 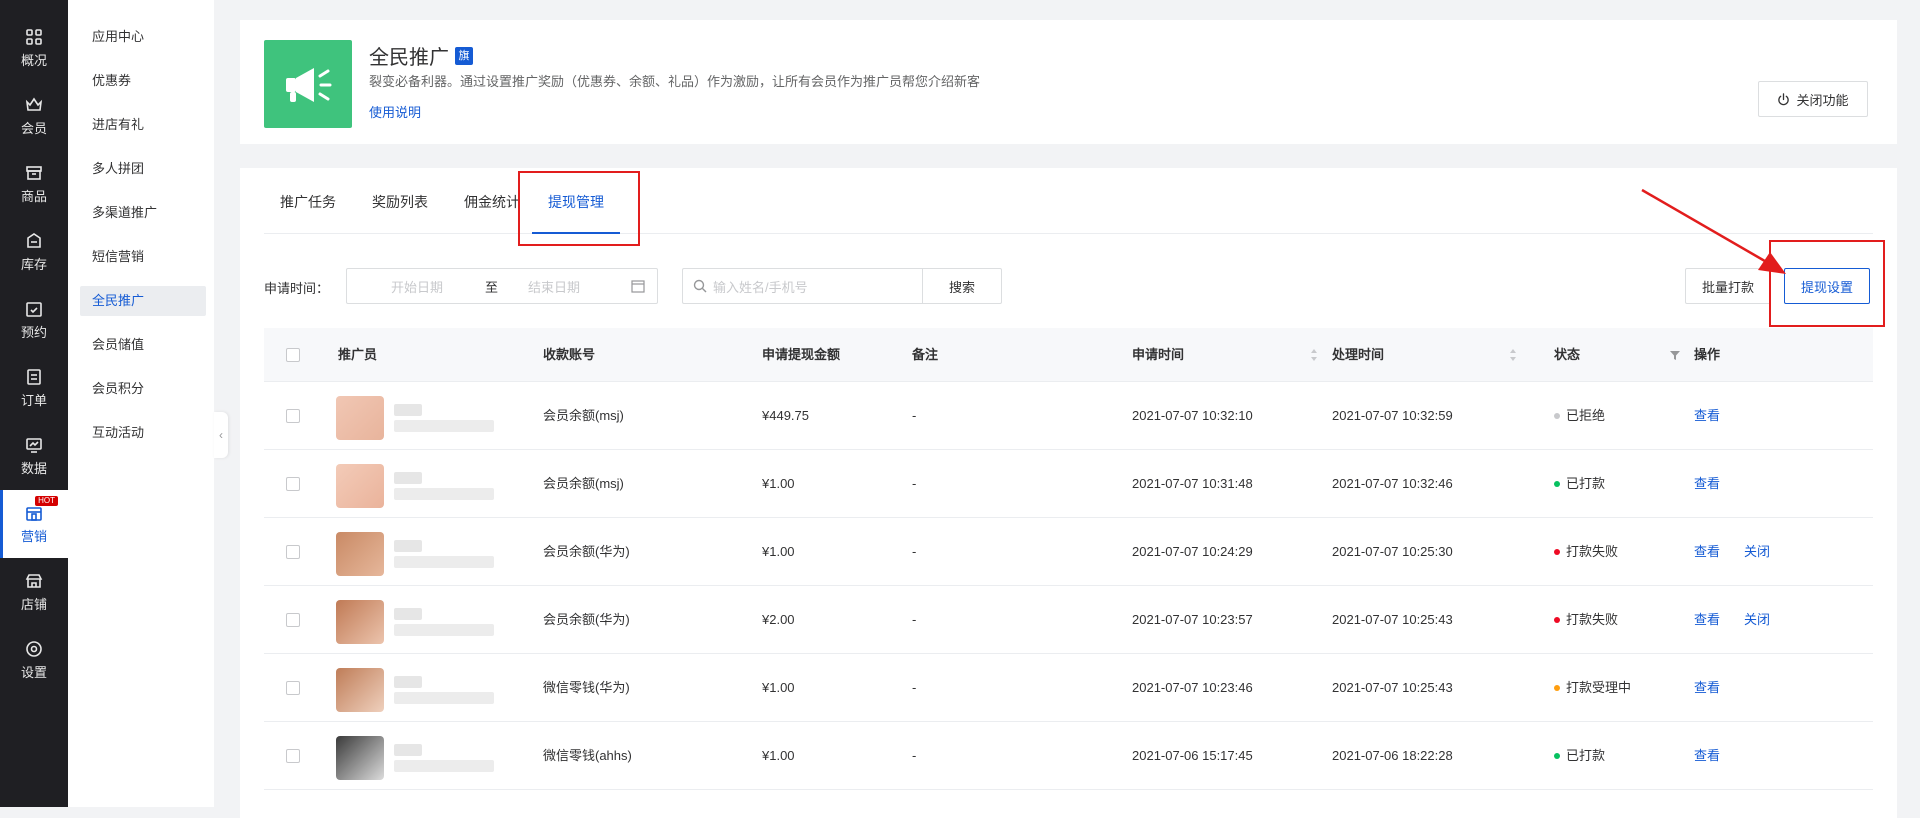 What do you see at coordinates (34, 184) in the screenshot?
I see `rail-item-goods: 商品` at bounding box center [34, 184].